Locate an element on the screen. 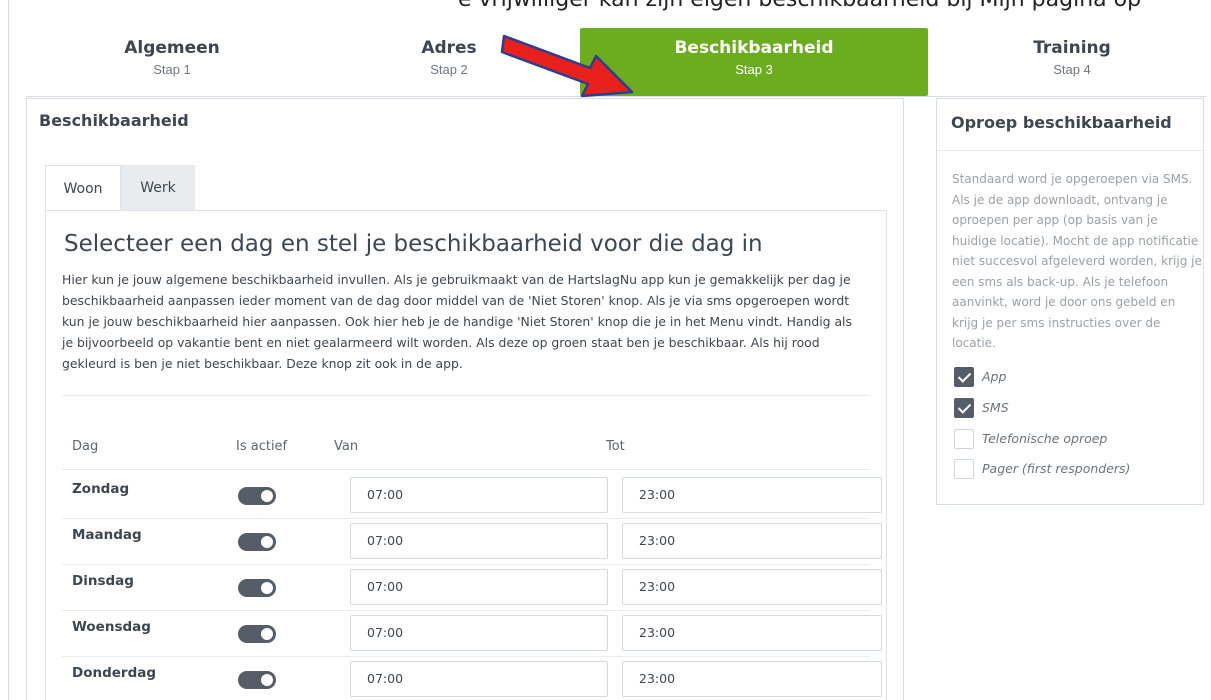 Image resolution: width=1211 pixels, height=700 pixels. option-label: Pager (first responders) is located at coordinates (1056, 468).